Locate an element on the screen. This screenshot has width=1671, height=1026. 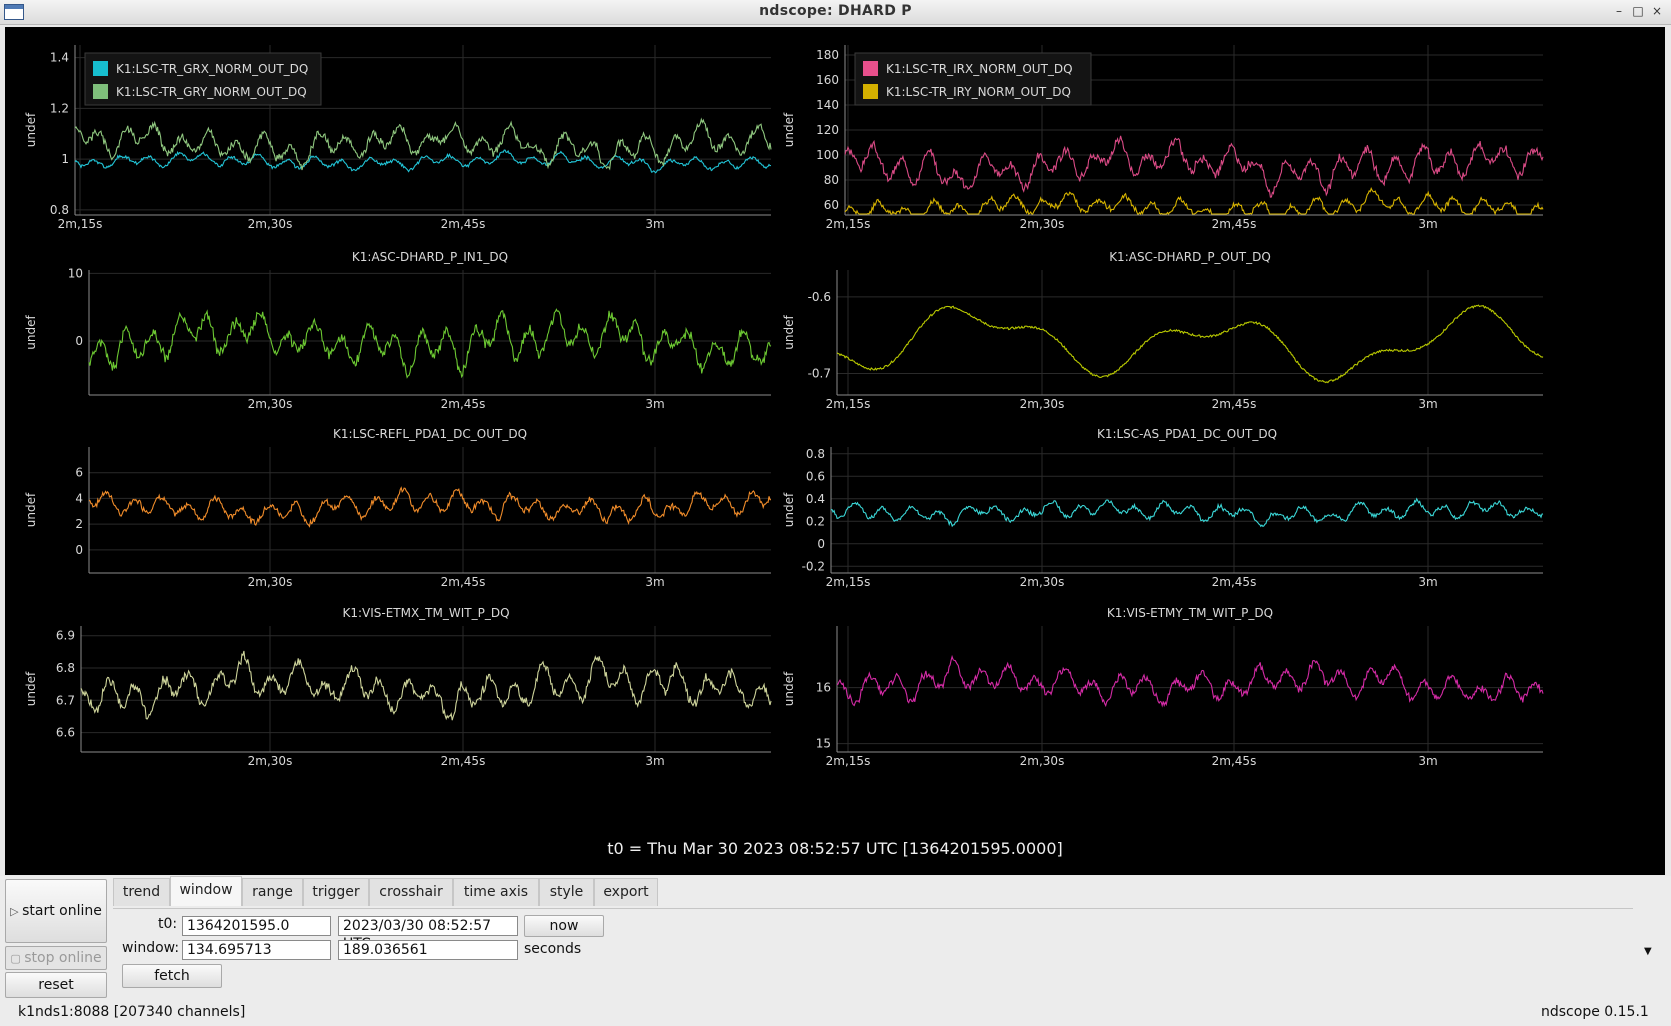
y-tick-label: 120 is located at coordinates (827, 130).